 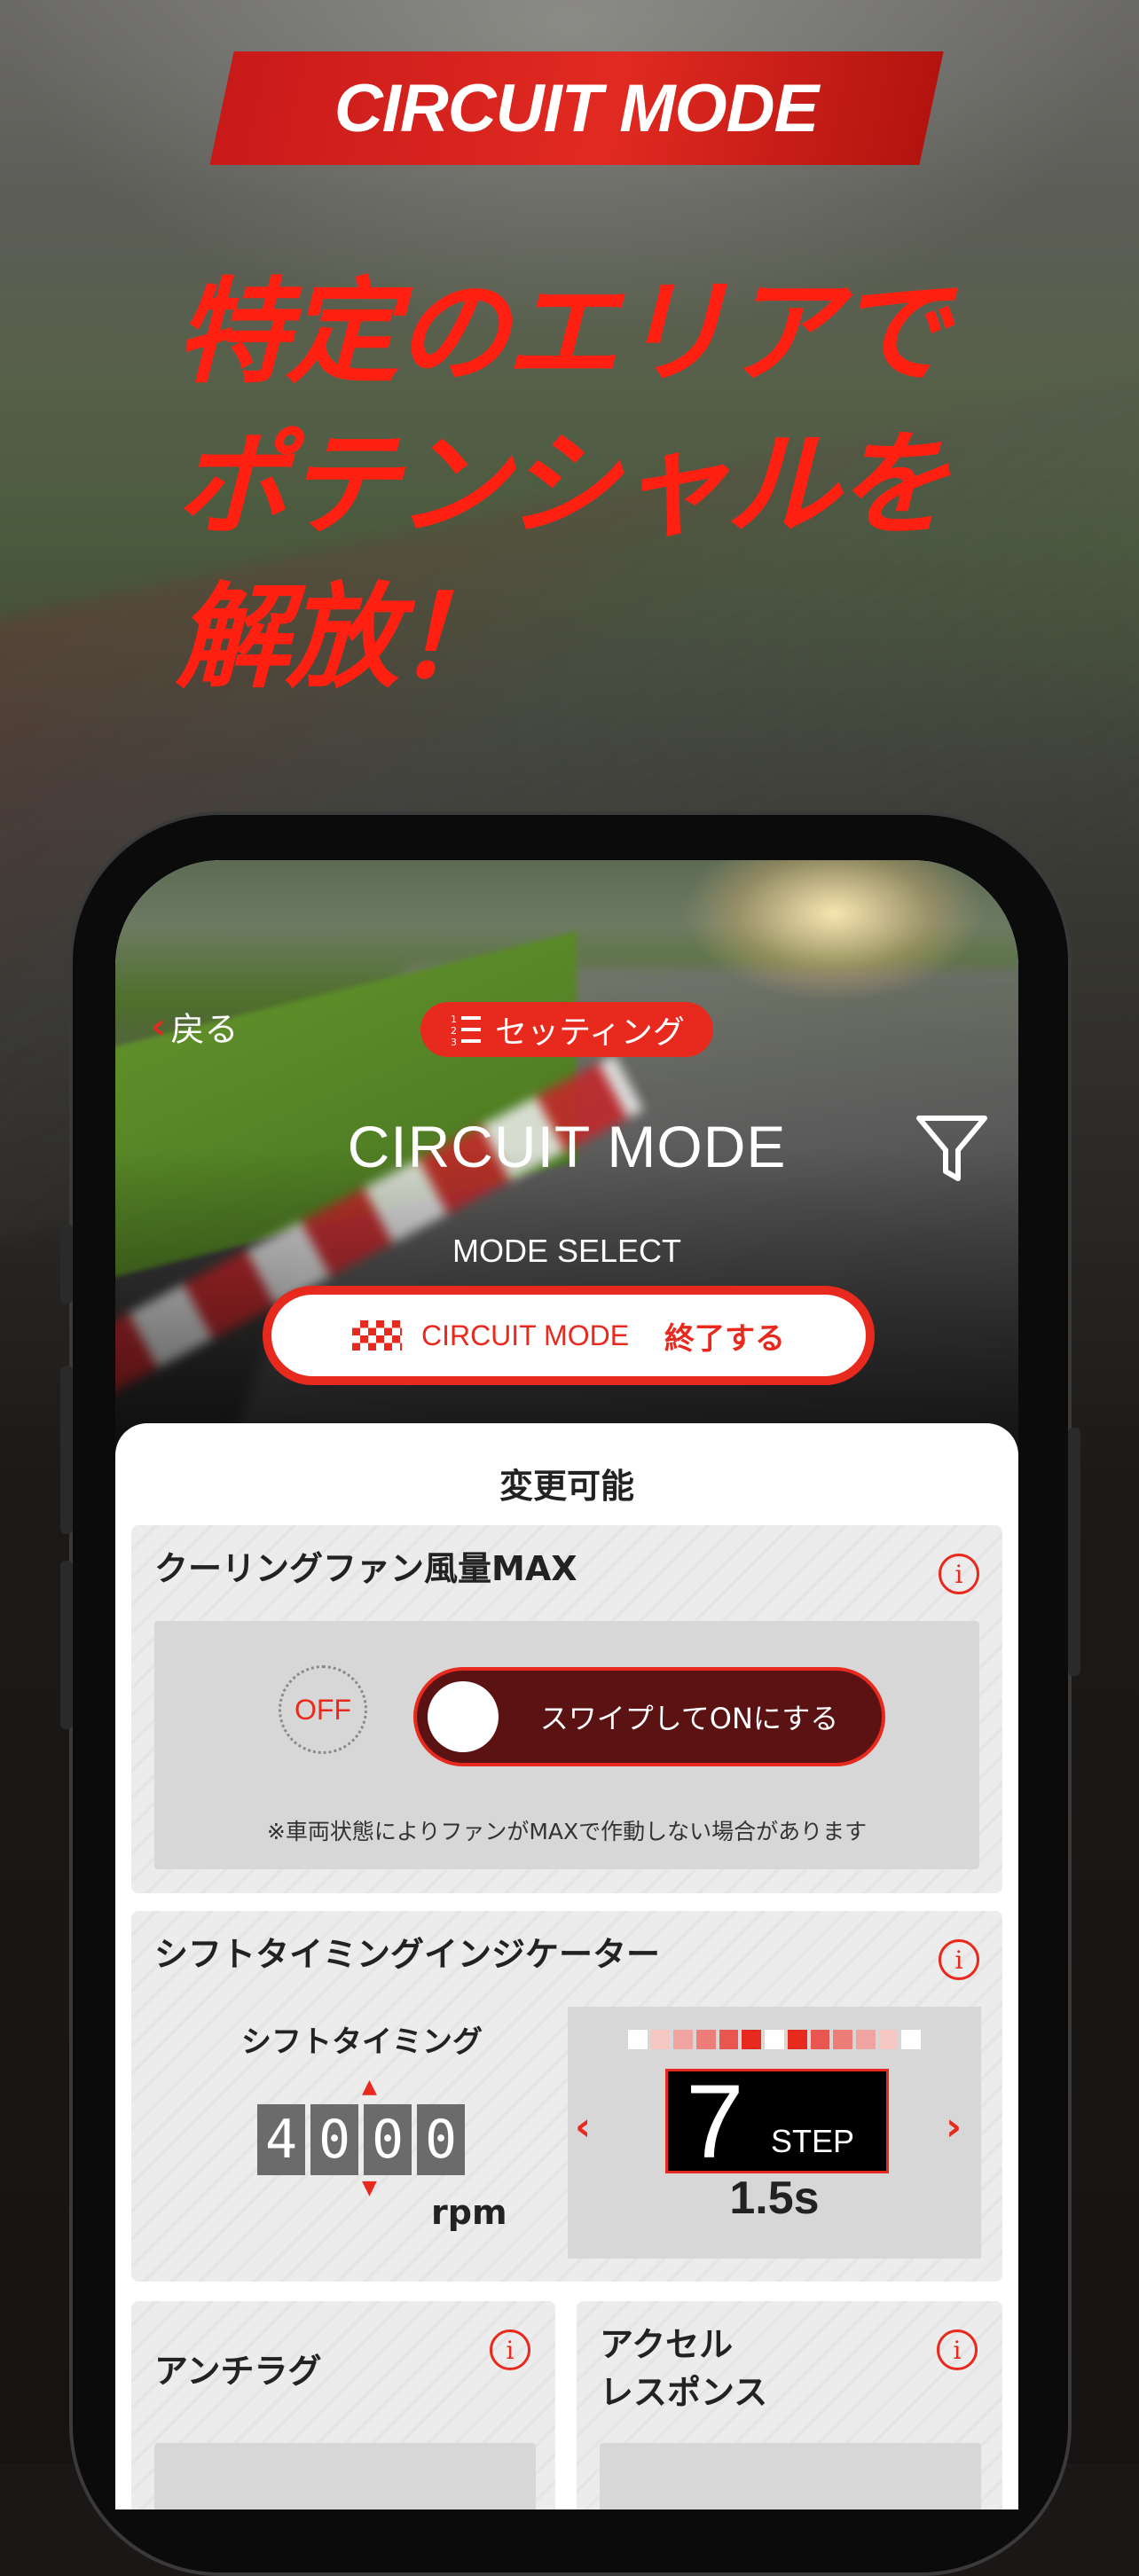 I want to click on phone-power-button, so click(x=1074, y=1552).